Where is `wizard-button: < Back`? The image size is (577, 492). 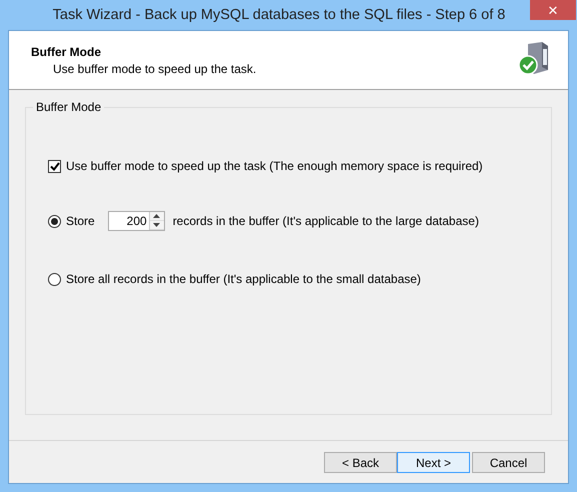 wizard-button: < Back is located at coordinates (360, 462).